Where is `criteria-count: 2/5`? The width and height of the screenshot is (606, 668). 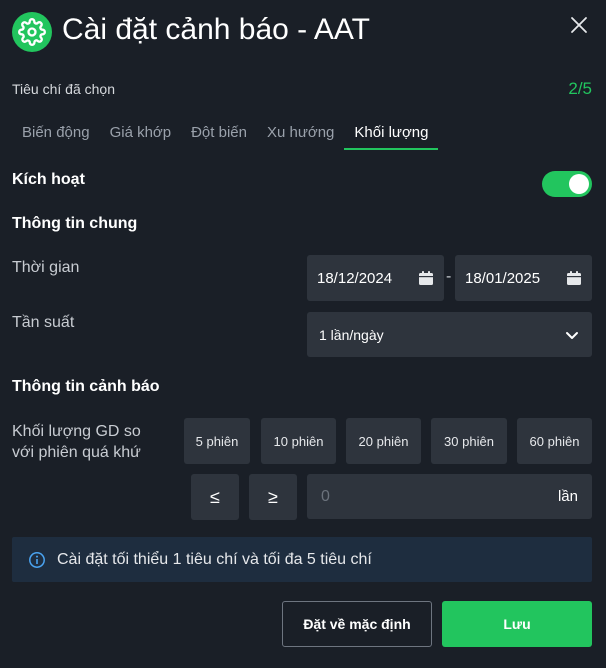 criteria-count: 2/5 is located at coordinates (580, 88).